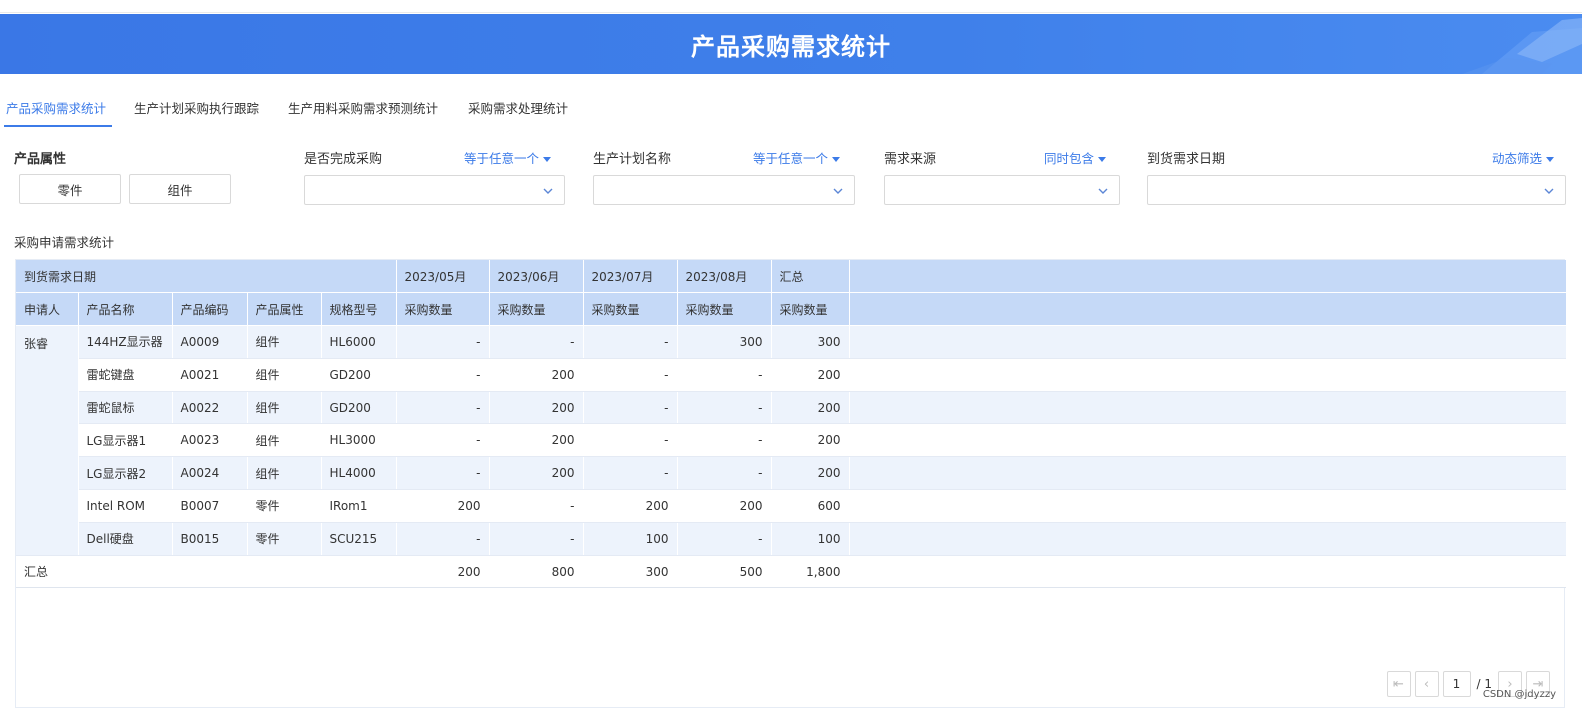 The height and width of the screenshot is (714, 1582). Describe the element at coordinates (724, 190) in the screenshot. I see `plan-name-select` at that location.